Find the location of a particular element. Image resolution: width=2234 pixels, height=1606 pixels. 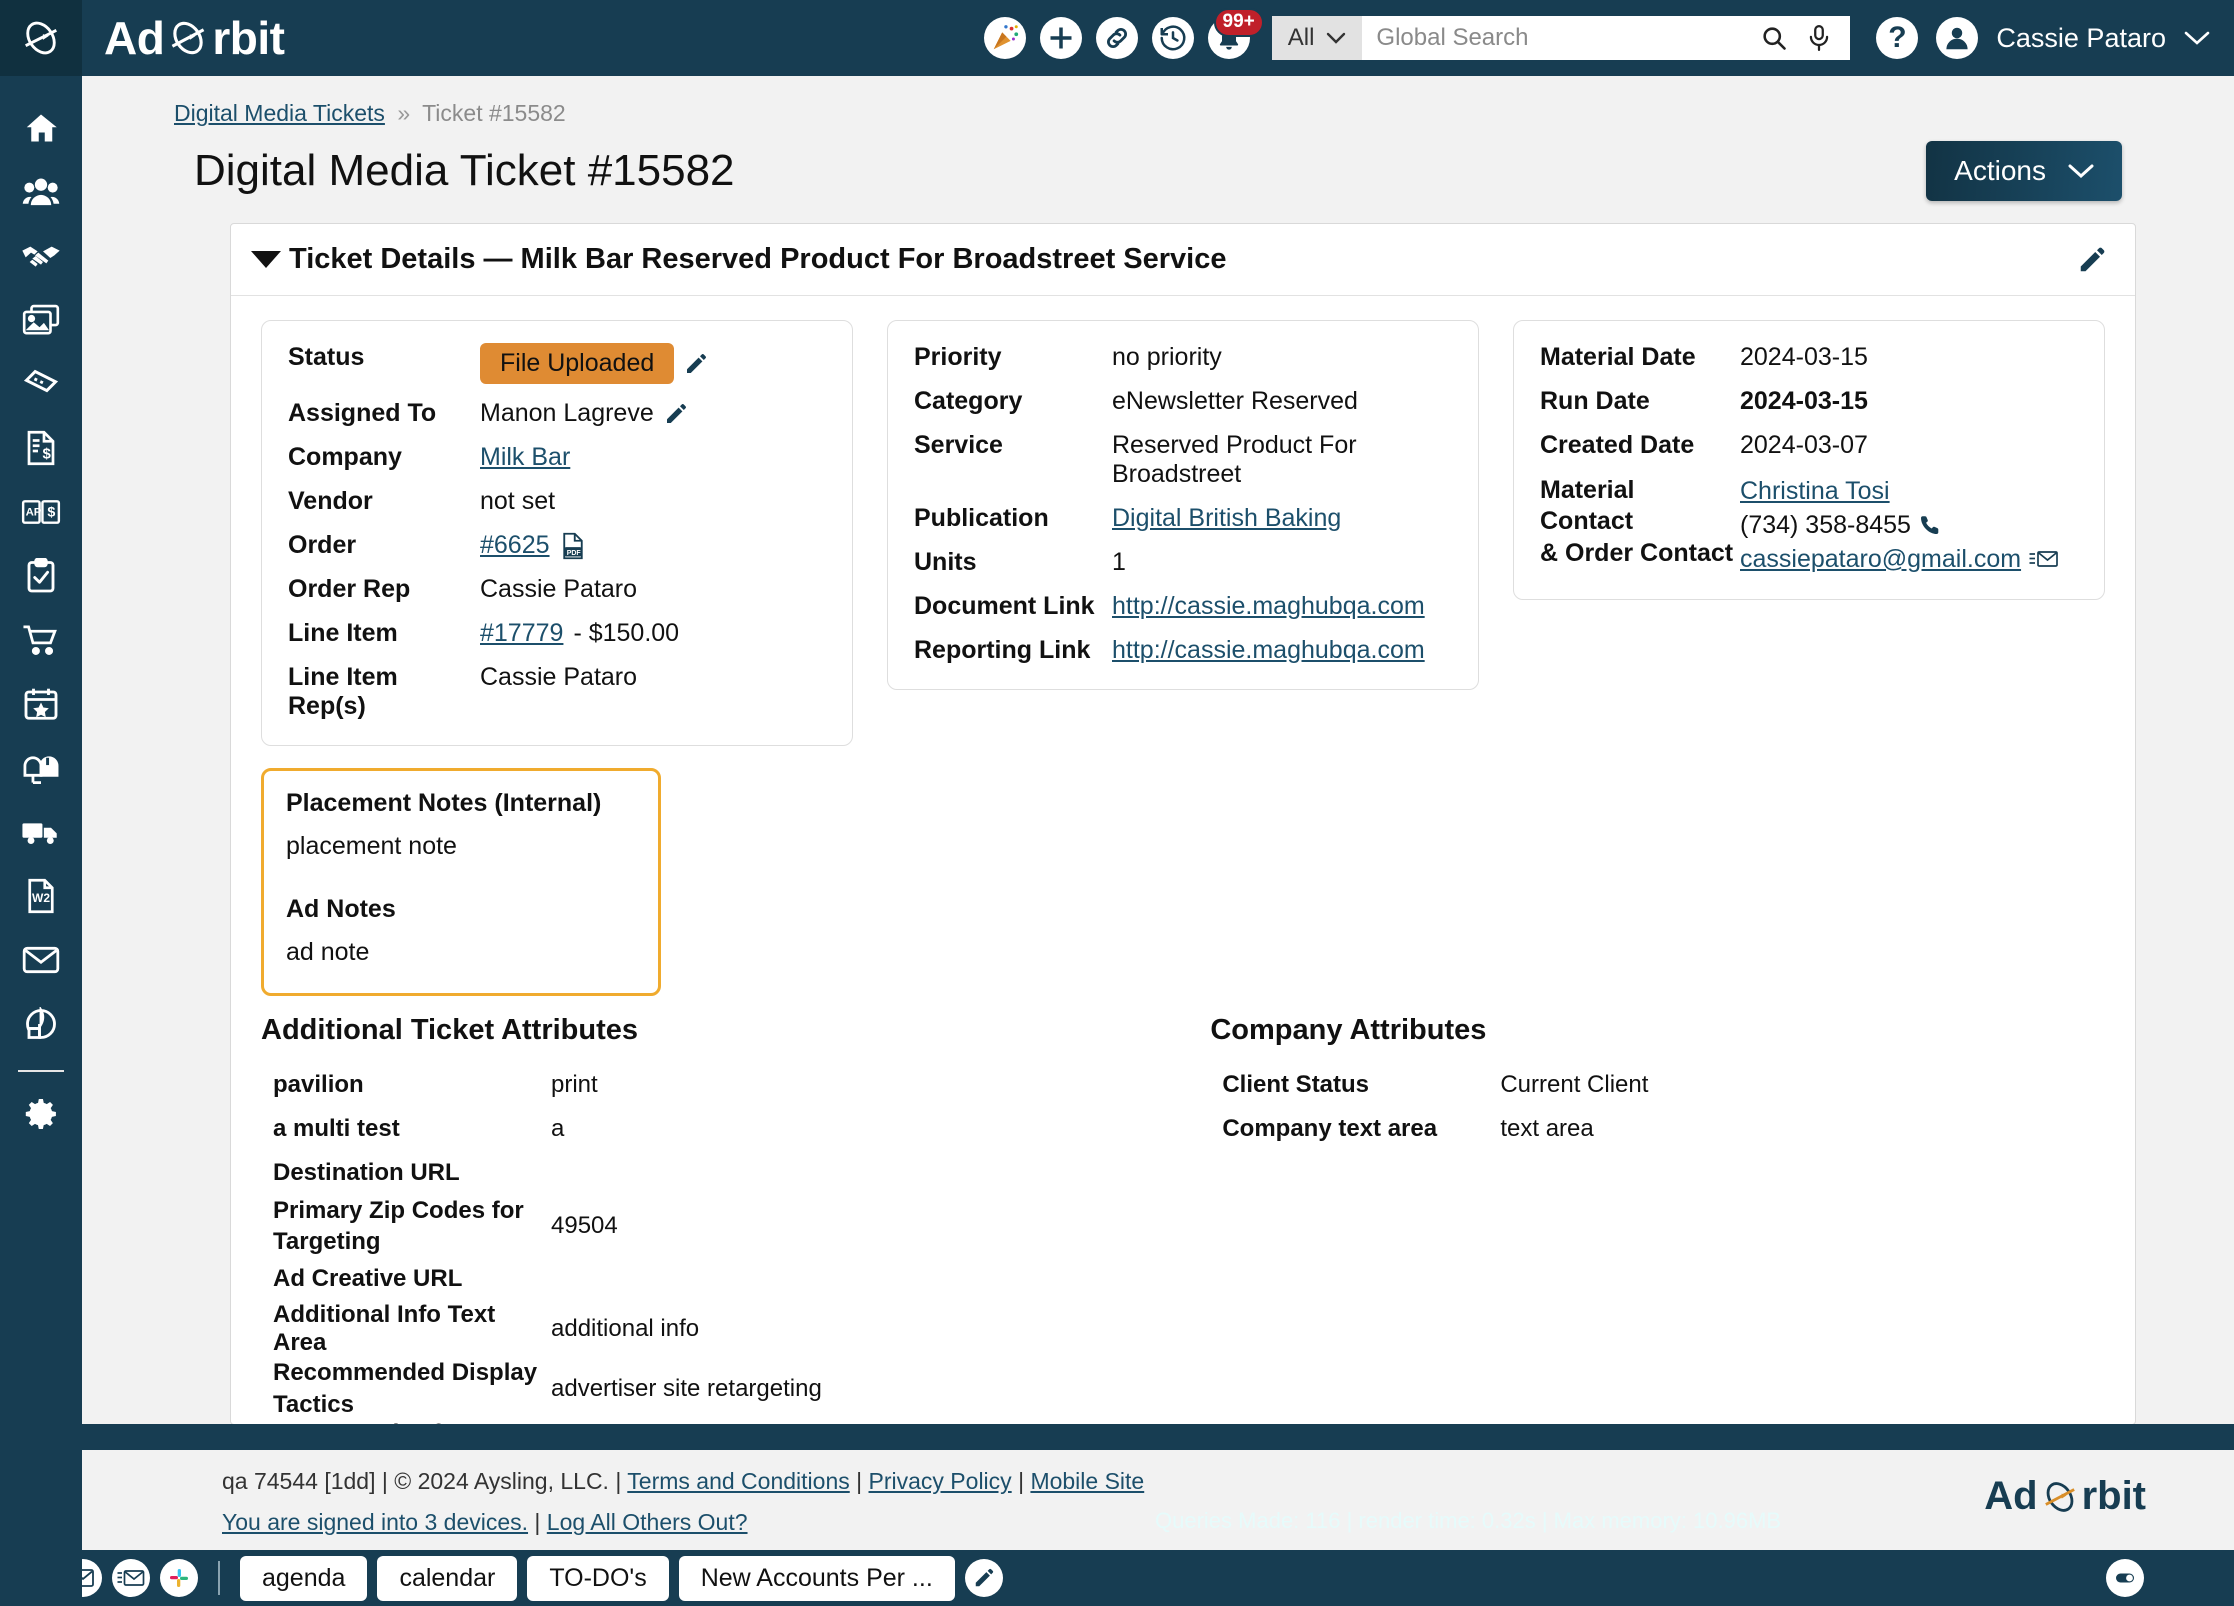

microphone-icon is located at coordinates (1819, 38).